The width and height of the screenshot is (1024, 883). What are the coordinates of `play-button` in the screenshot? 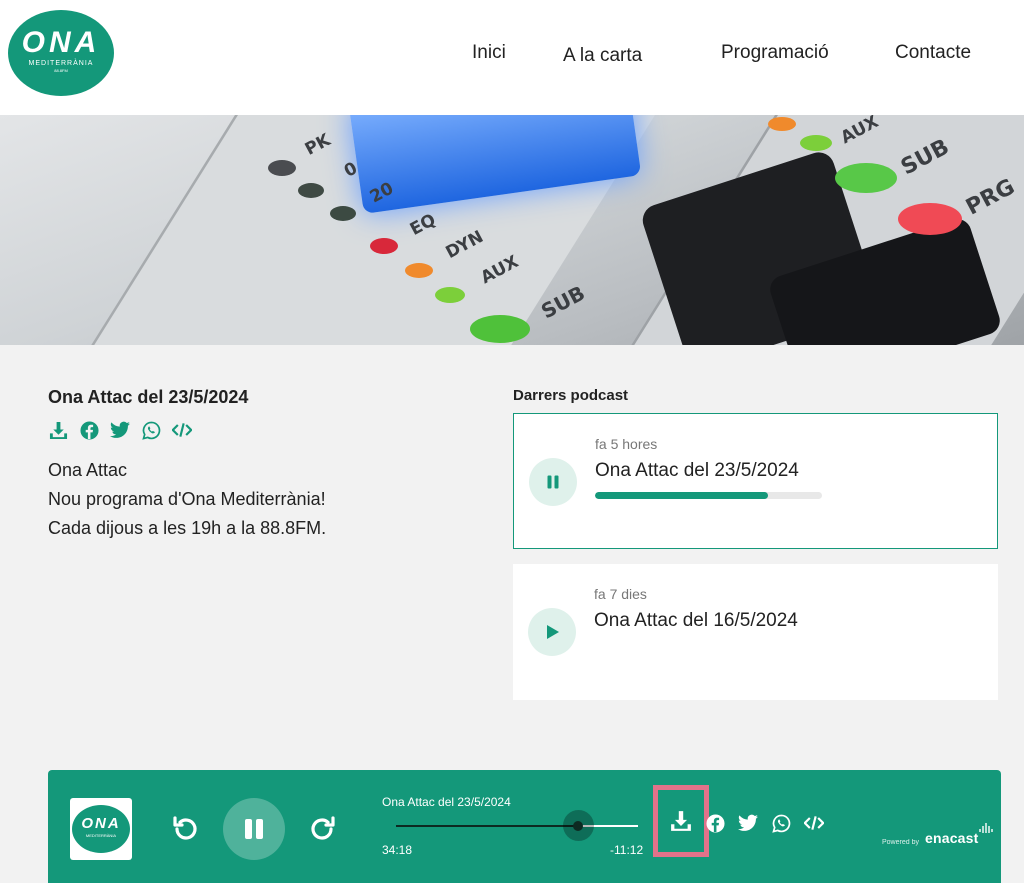 It's located at (552, 632).